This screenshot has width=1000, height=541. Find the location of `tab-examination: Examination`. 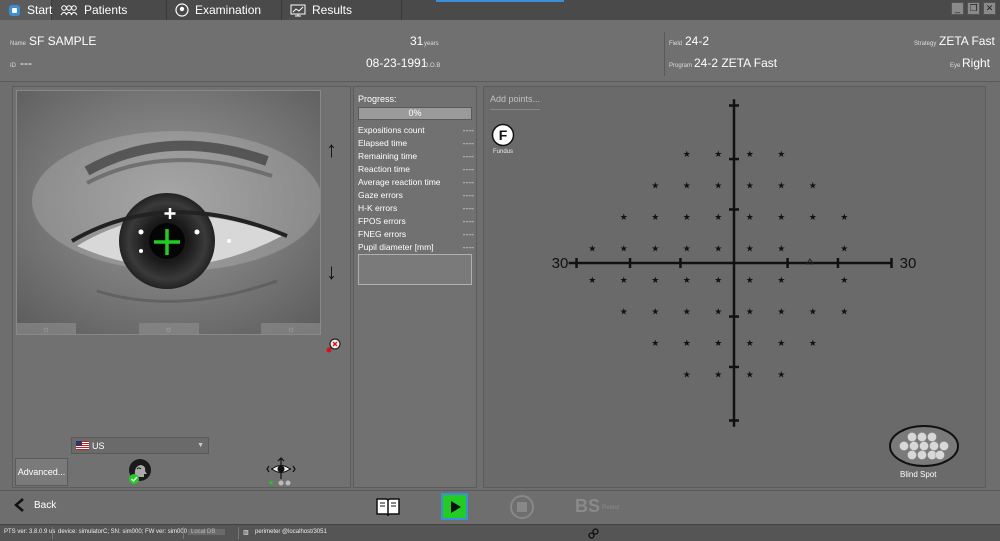

tab-examination: Examination is located at coordinates (224, 10).